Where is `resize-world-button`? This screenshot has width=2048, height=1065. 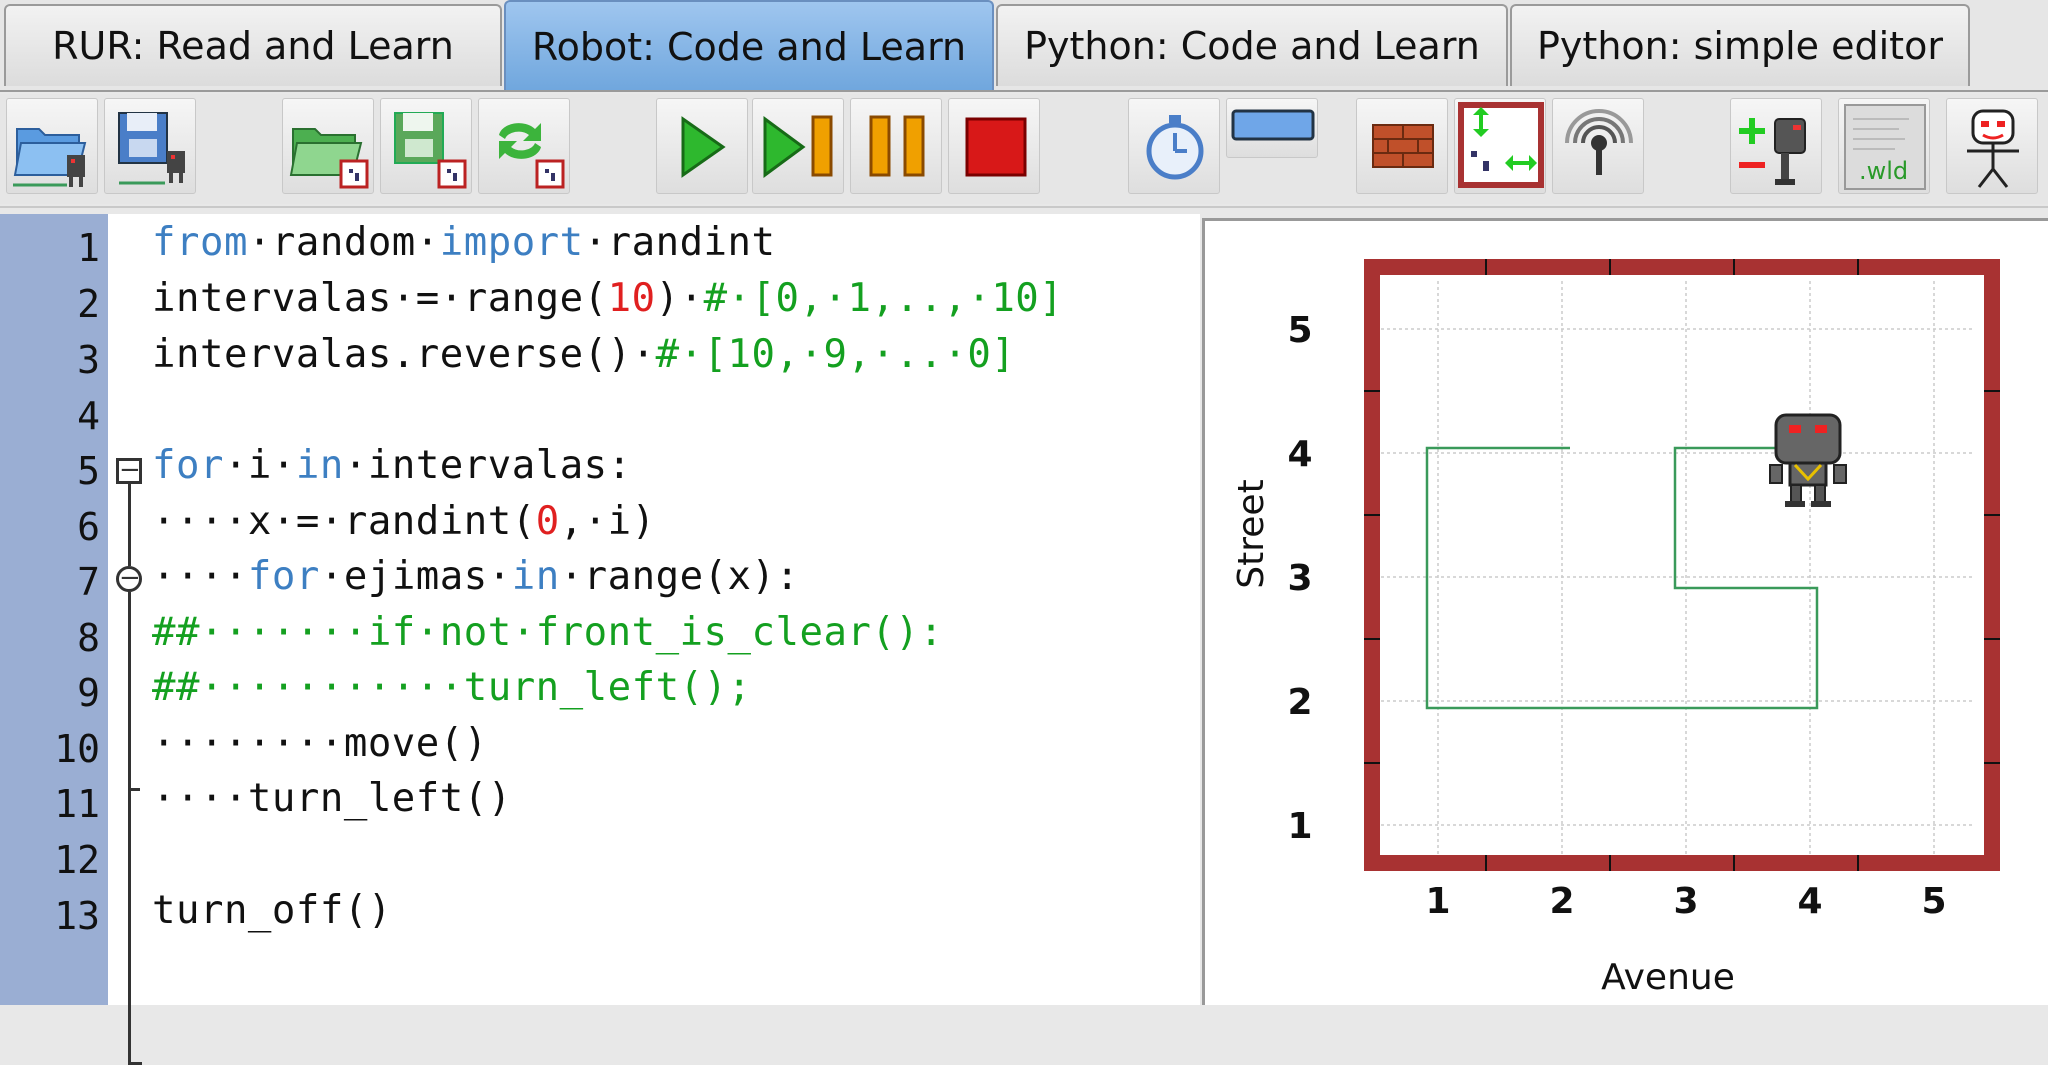
resize-world-button is located at coordinates (1500, 146).